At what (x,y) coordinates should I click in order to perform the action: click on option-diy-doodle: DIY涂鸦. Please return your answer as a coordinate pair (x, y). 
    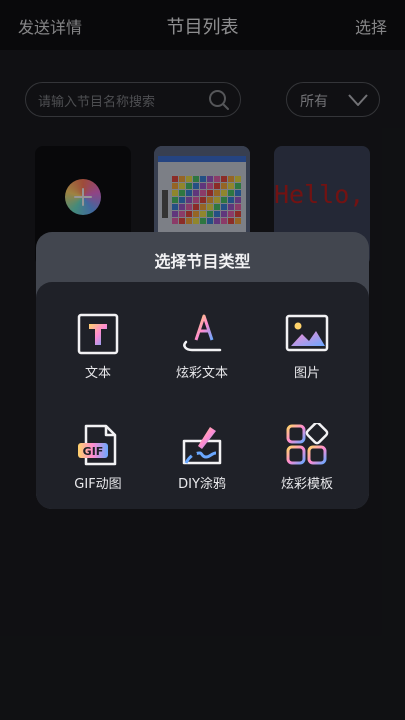
    Looking at the image, I should click on (202, 457).